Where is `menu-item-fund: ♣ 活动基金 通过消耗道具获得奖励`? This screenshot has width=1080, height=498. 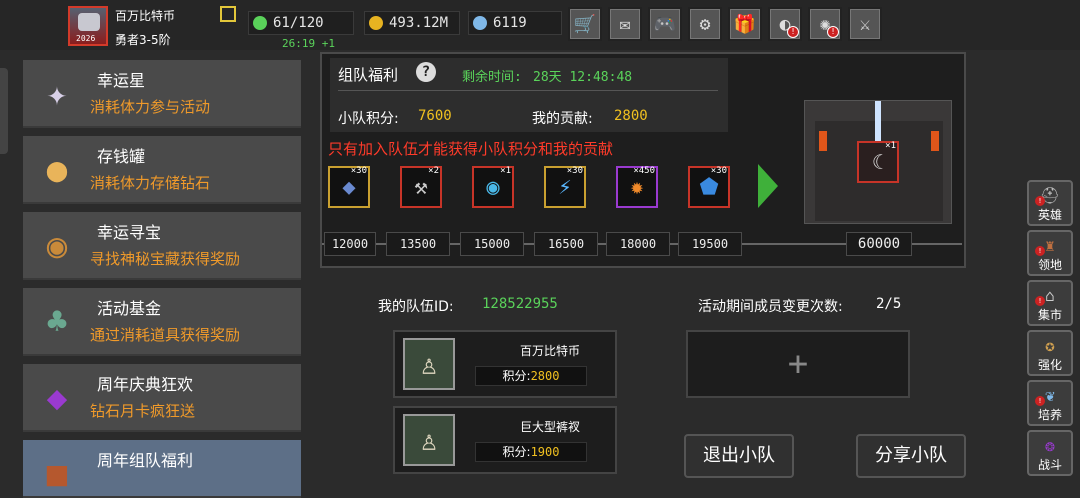 menu-item-fund: ♣ 活动基金 通过消耗道具获得奖励 is located at coordinates (162, 322).